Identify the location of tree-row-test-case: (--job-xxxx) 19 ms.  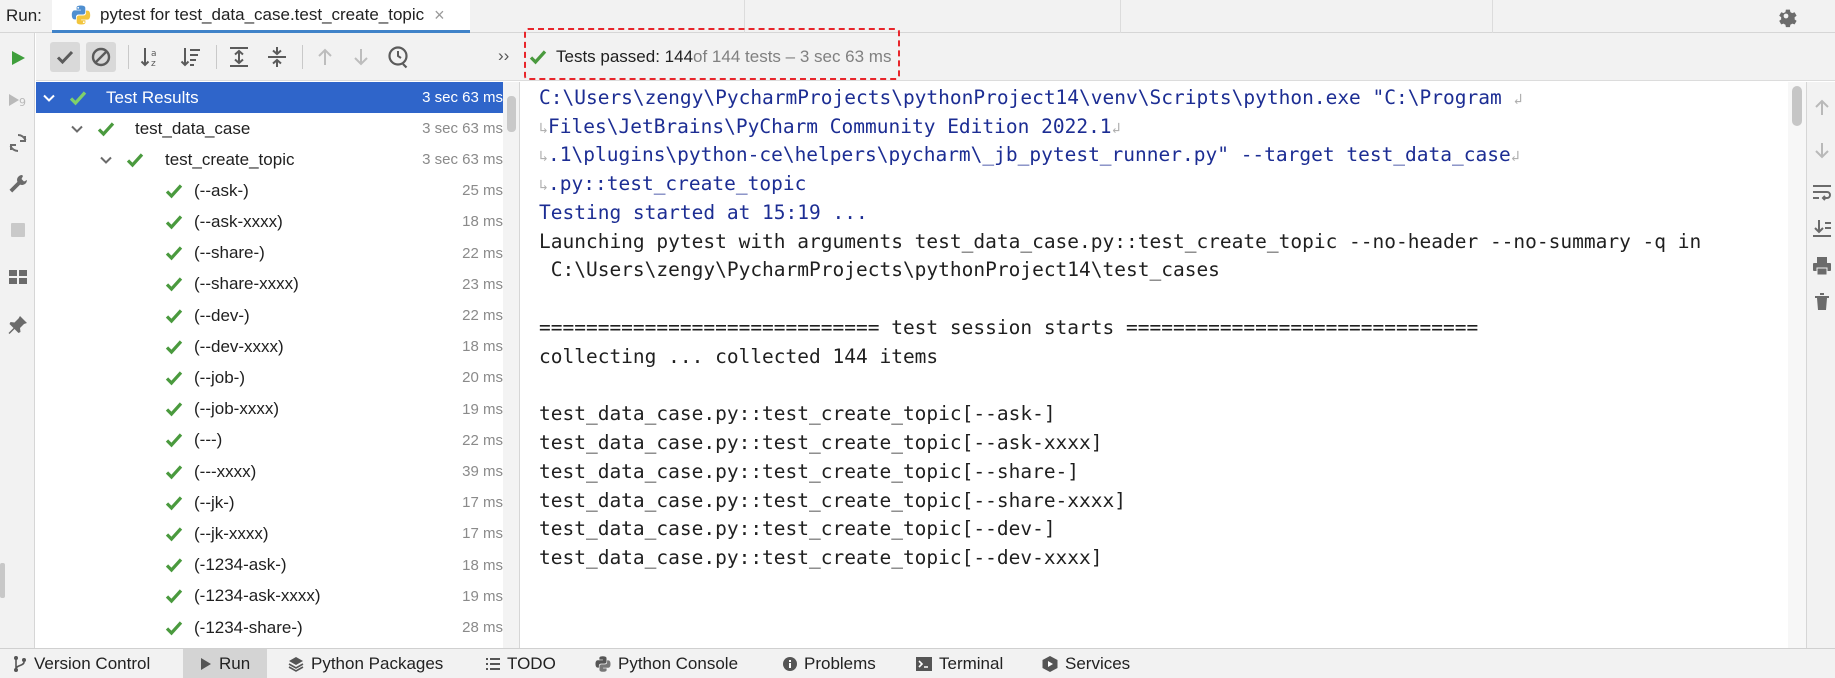
(269, 409).